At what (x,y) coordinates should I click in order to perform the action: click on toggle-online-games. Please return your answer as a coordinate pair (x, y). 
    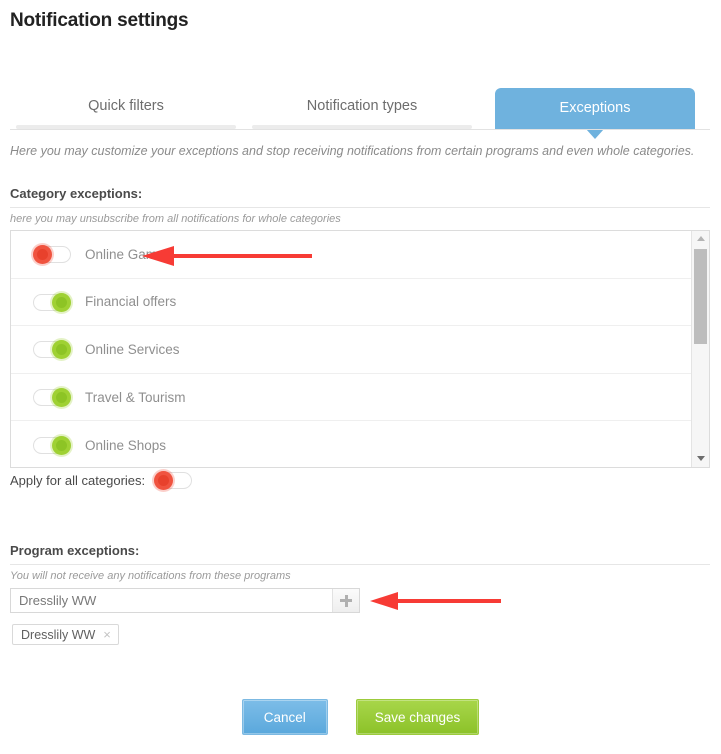
    Looking at the image, I should click on (52, 255).